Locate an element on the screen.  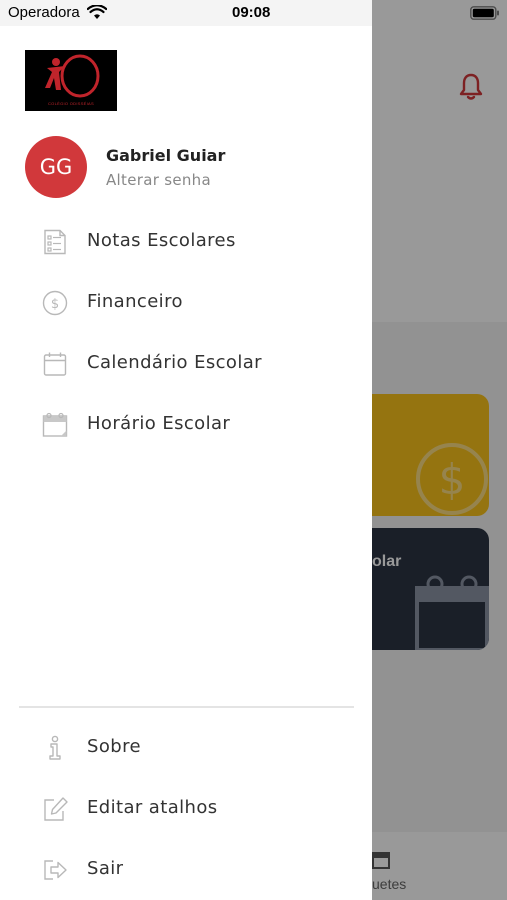
menu-item-editar-atalhos: Editar atalhos is located at coordinates (186, 809).